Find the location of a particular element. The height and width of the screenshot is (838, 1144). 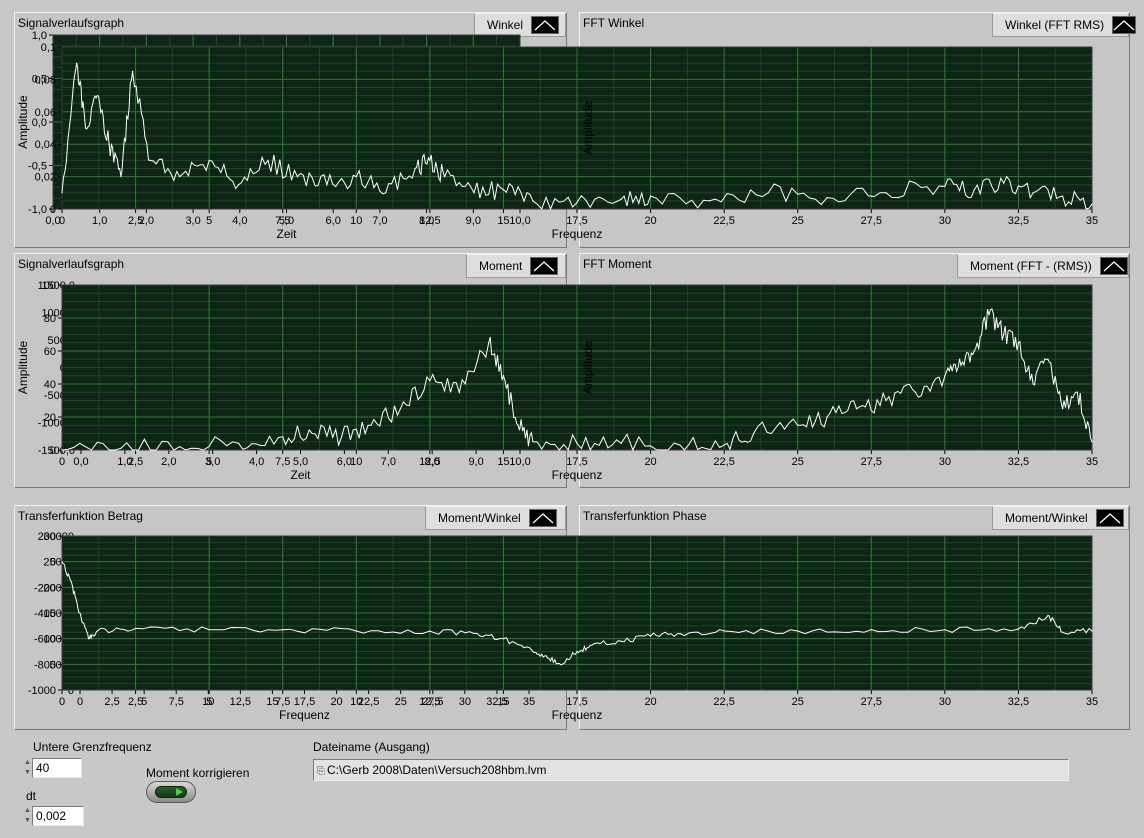

x-tick-label: 1,0 is located at coordinates (99, 221).